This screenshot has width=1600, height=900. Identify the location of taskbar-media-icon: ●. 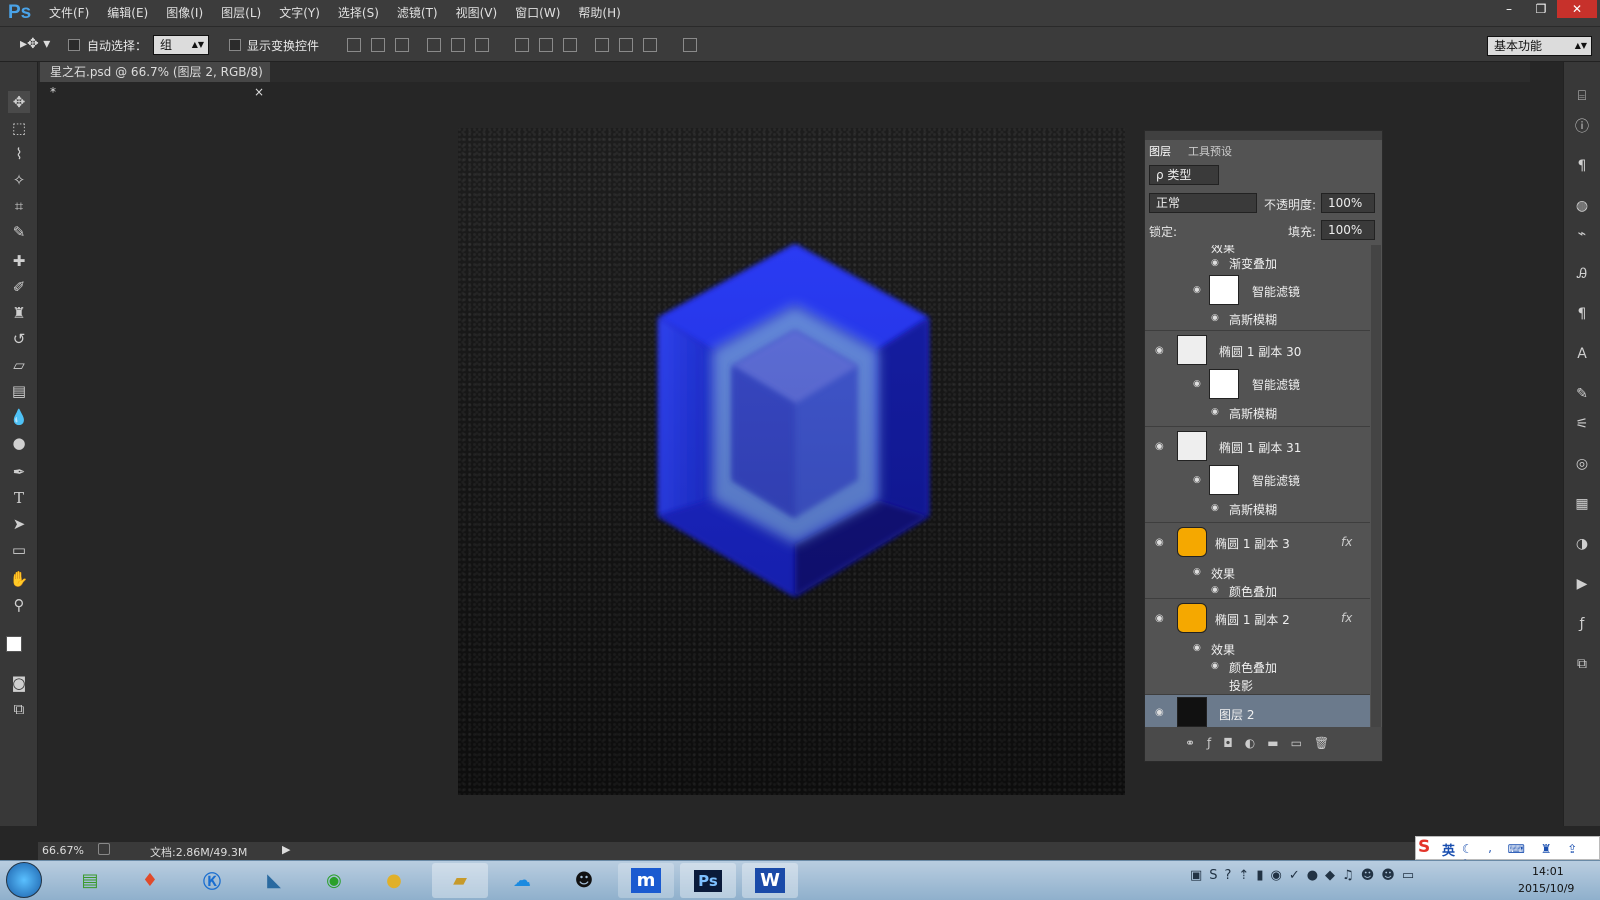
(394, 880).